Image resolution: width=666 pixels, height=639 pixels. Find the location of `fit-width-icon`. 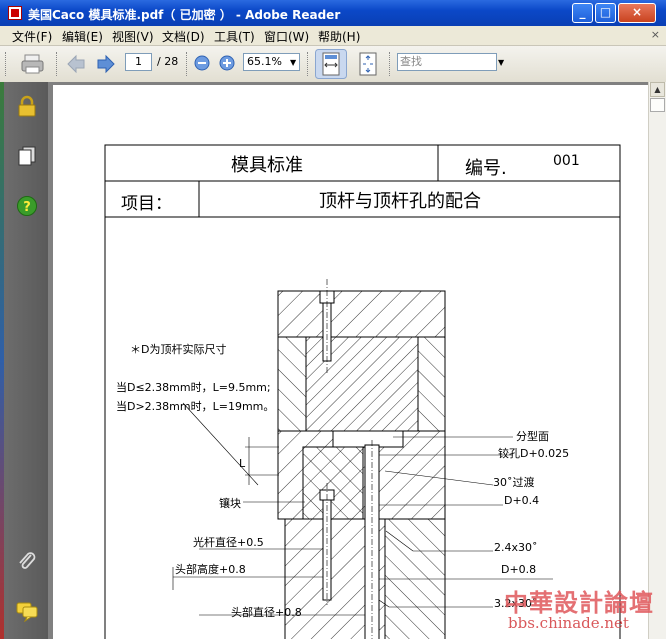

fit-width-icon is located at coordinates (331, 64).